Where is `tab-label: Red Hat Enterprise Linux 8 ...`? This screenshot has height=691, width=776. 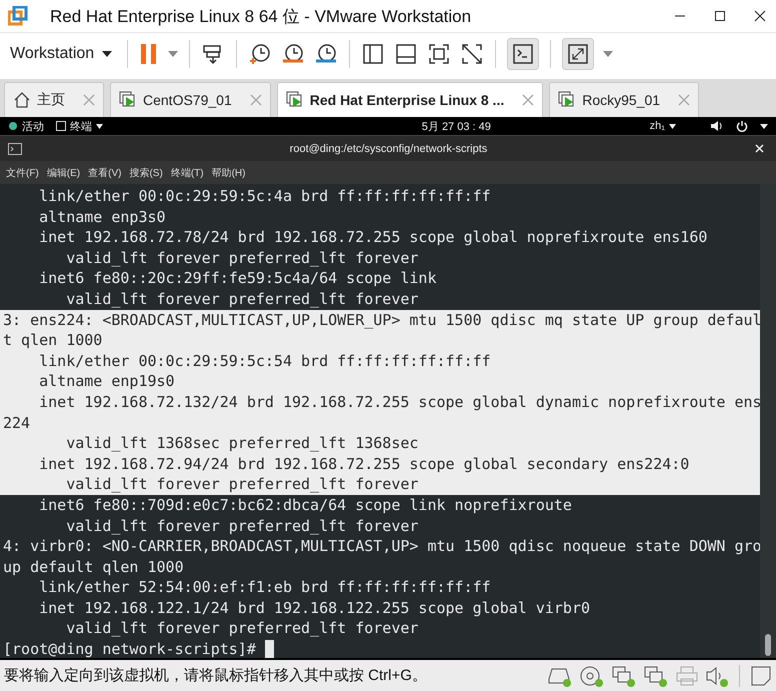 tab-label: Red Hat Enterprise Linux 8 ... is located at coordinates (407, 100).